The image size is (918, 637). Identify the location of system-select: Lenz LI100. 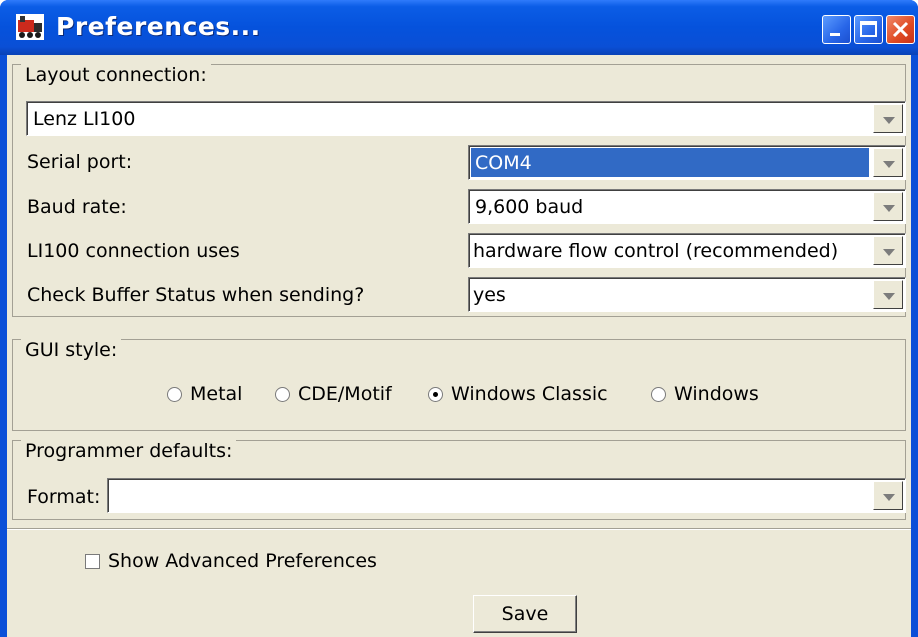
(466, 118).